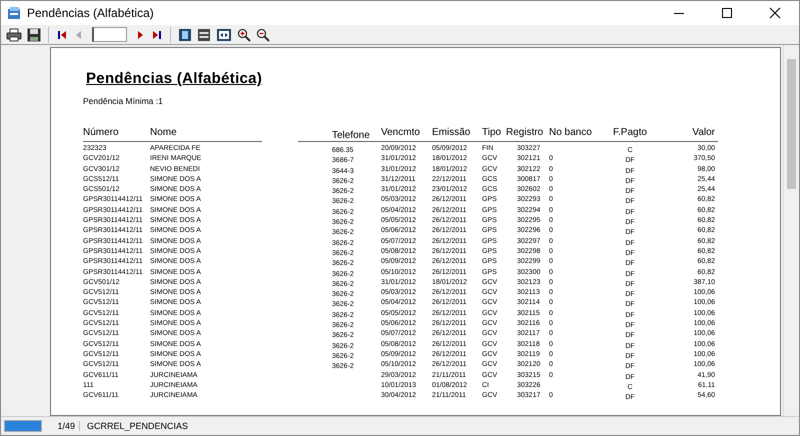 The image size is (800, 436). I want to click on column-header: Número, so click(101, 133).